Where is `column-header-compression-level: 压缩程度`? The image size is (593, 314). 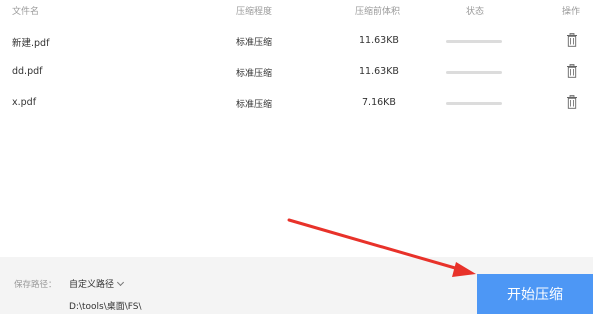
column-header-compression-level: 压缩程度 is located at coordinates (254, 12).